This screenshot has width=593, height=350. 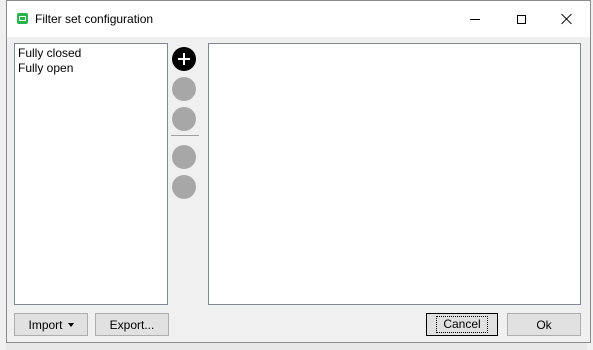 I want to click on close-icon, so click(x=567, y=19).